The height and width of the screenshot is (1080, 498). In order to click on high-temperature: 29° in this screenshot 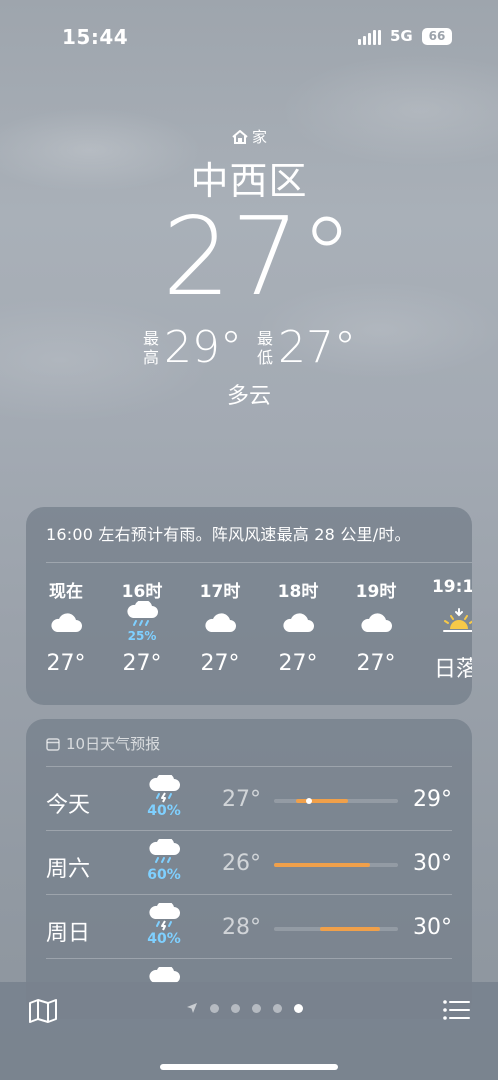, I will do `click(203, 347)`.